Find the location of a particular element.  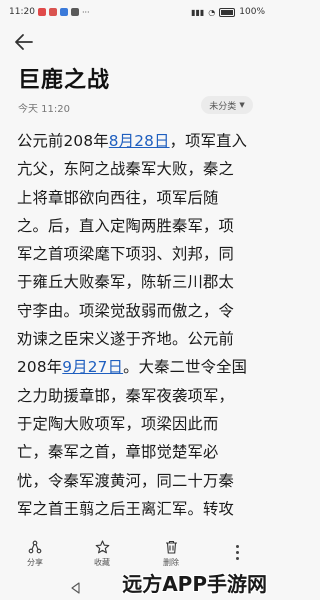

status-time: 11:20 is located at coordinates (22, 12).